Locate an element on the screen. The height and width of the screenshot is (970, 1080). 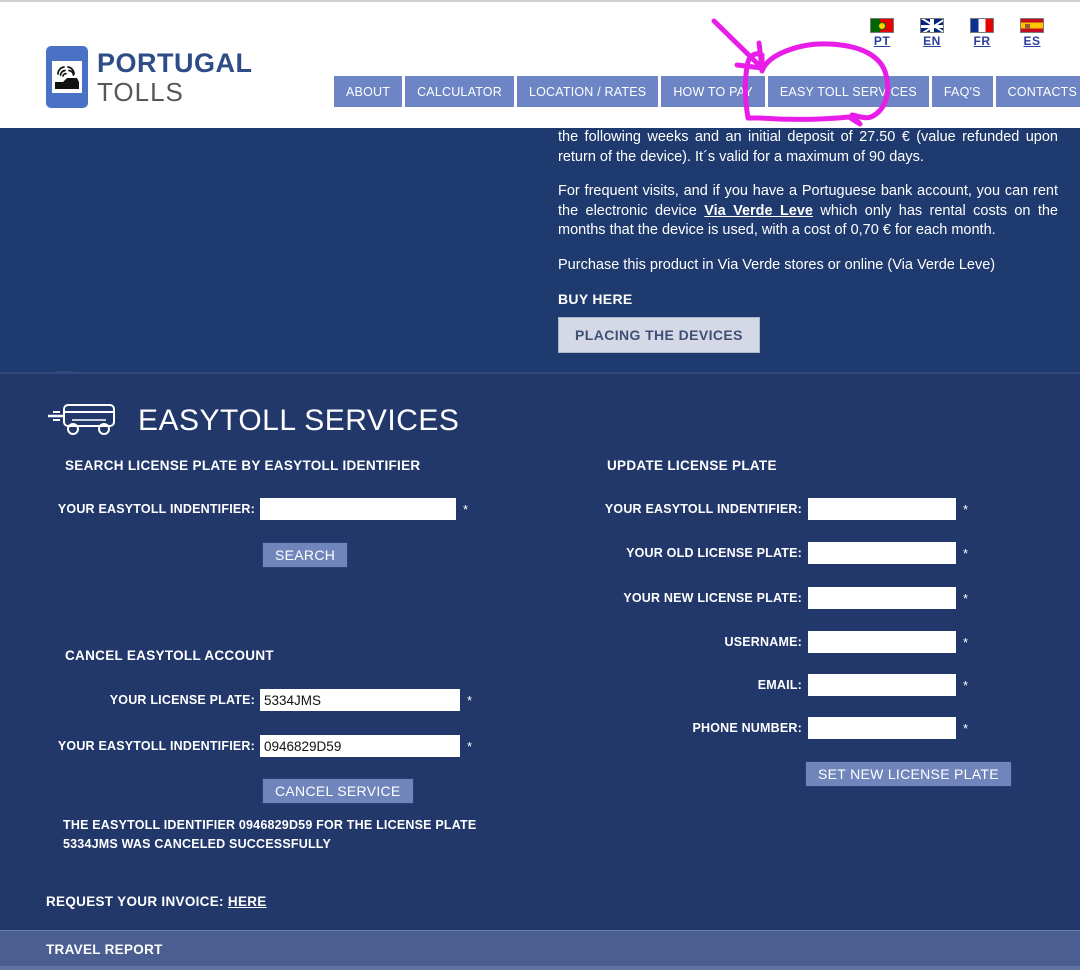
cancel-plate-row: YOUR LICENSE PLATE: * is located at coordinates (250, 700).